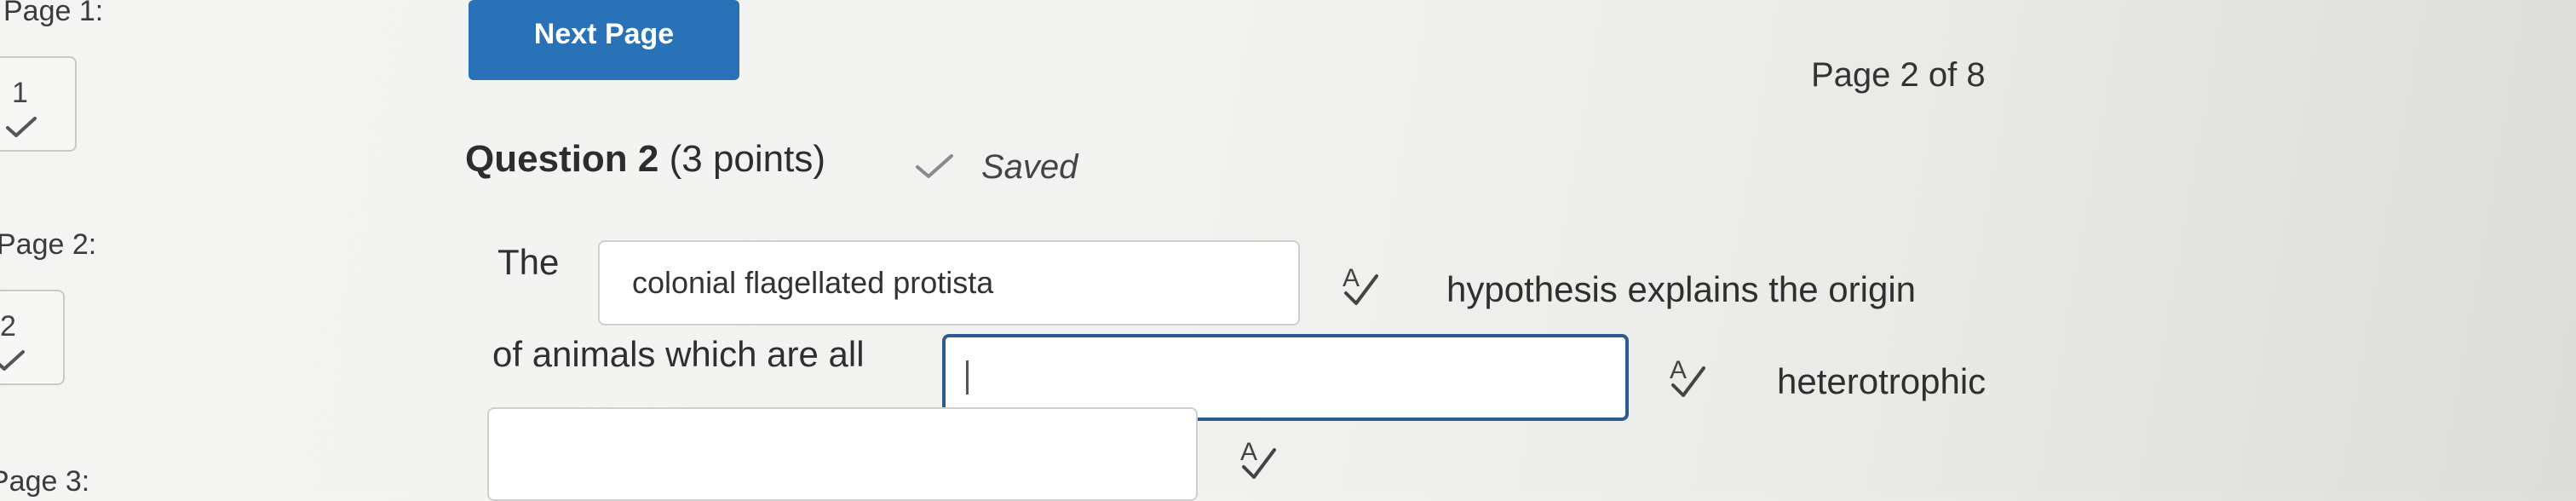 The height and width of the screenshot is (501, 2576). Describe the element at coordinates (8, 326) in the screenshot. I see `sidebar-page-2-number: 2` at that location.